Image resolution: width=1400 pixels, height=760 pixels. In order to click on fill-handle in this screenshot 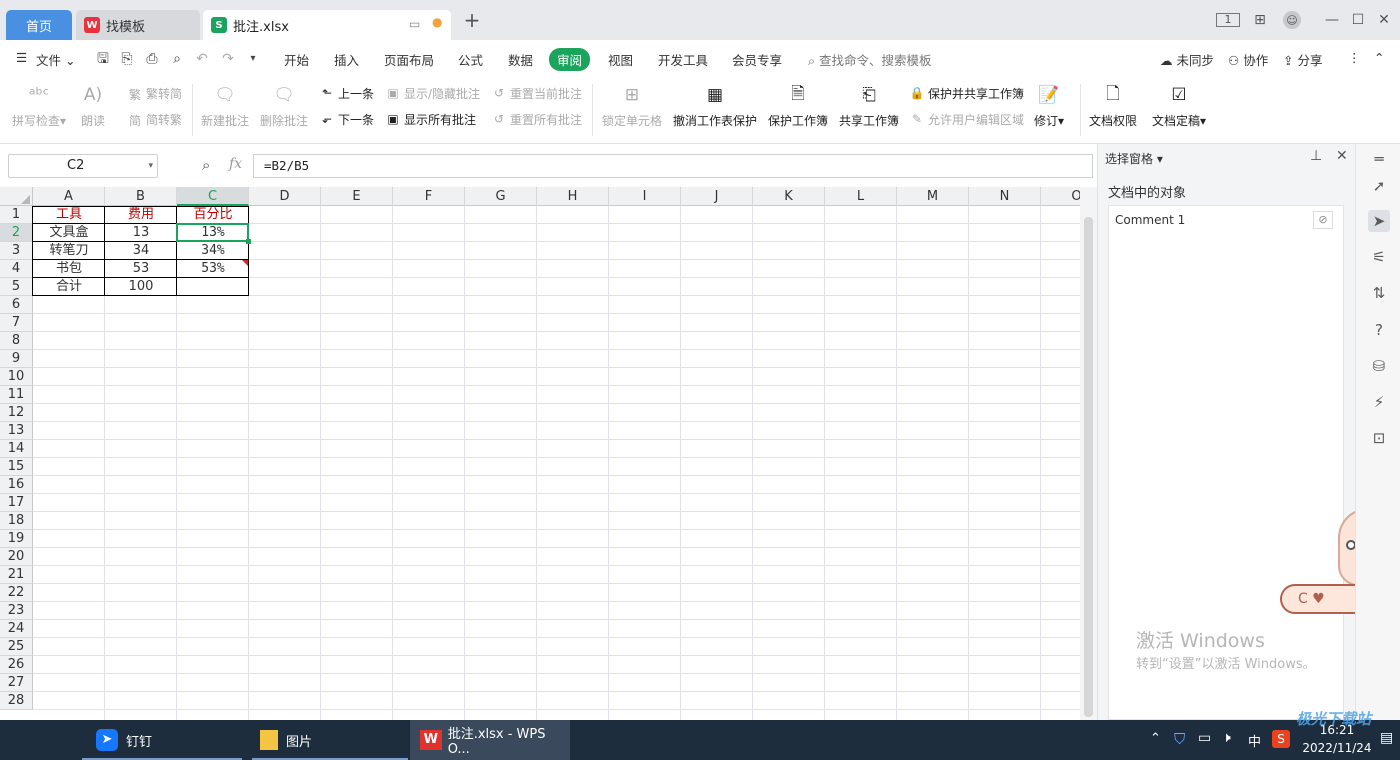, I will do `click(248, 241)`.